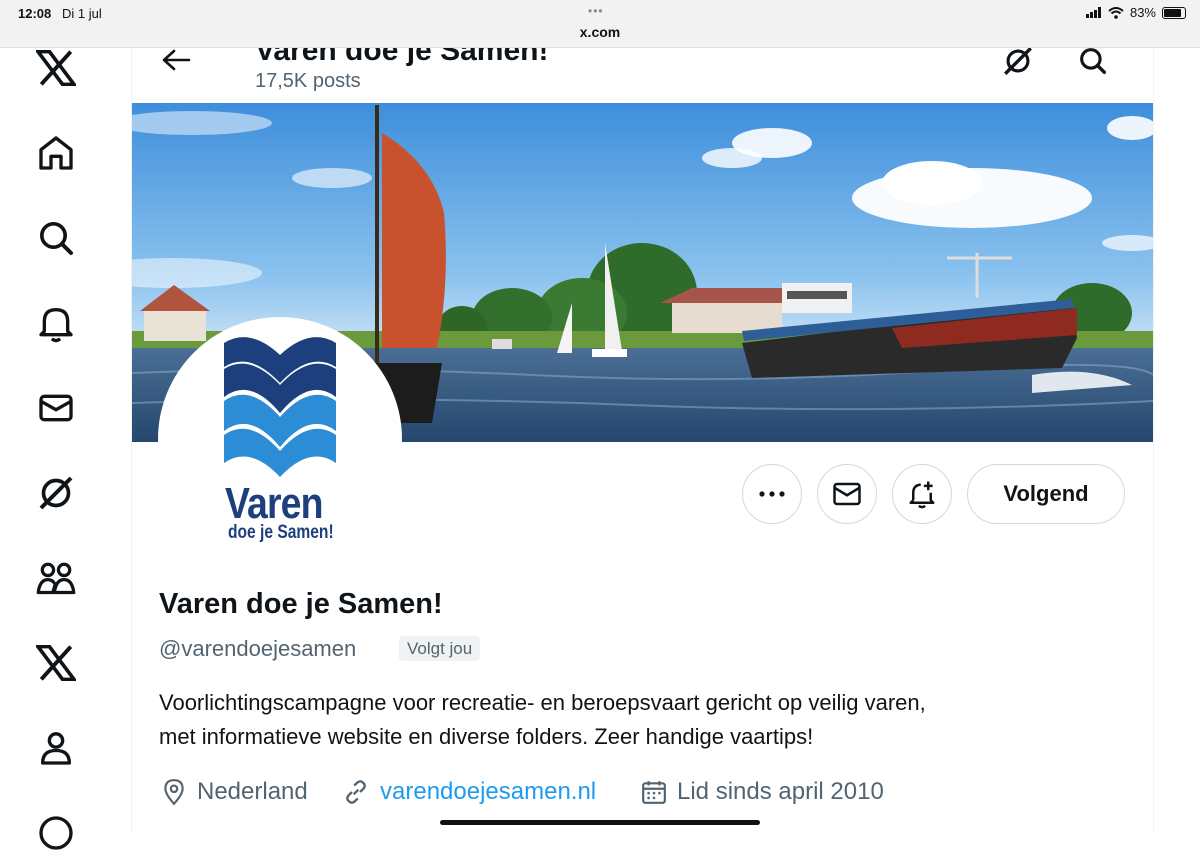 Image resolution: width=1200 pixels, height=858 pixels. I want to click on nav-communities, so click(56, 578).